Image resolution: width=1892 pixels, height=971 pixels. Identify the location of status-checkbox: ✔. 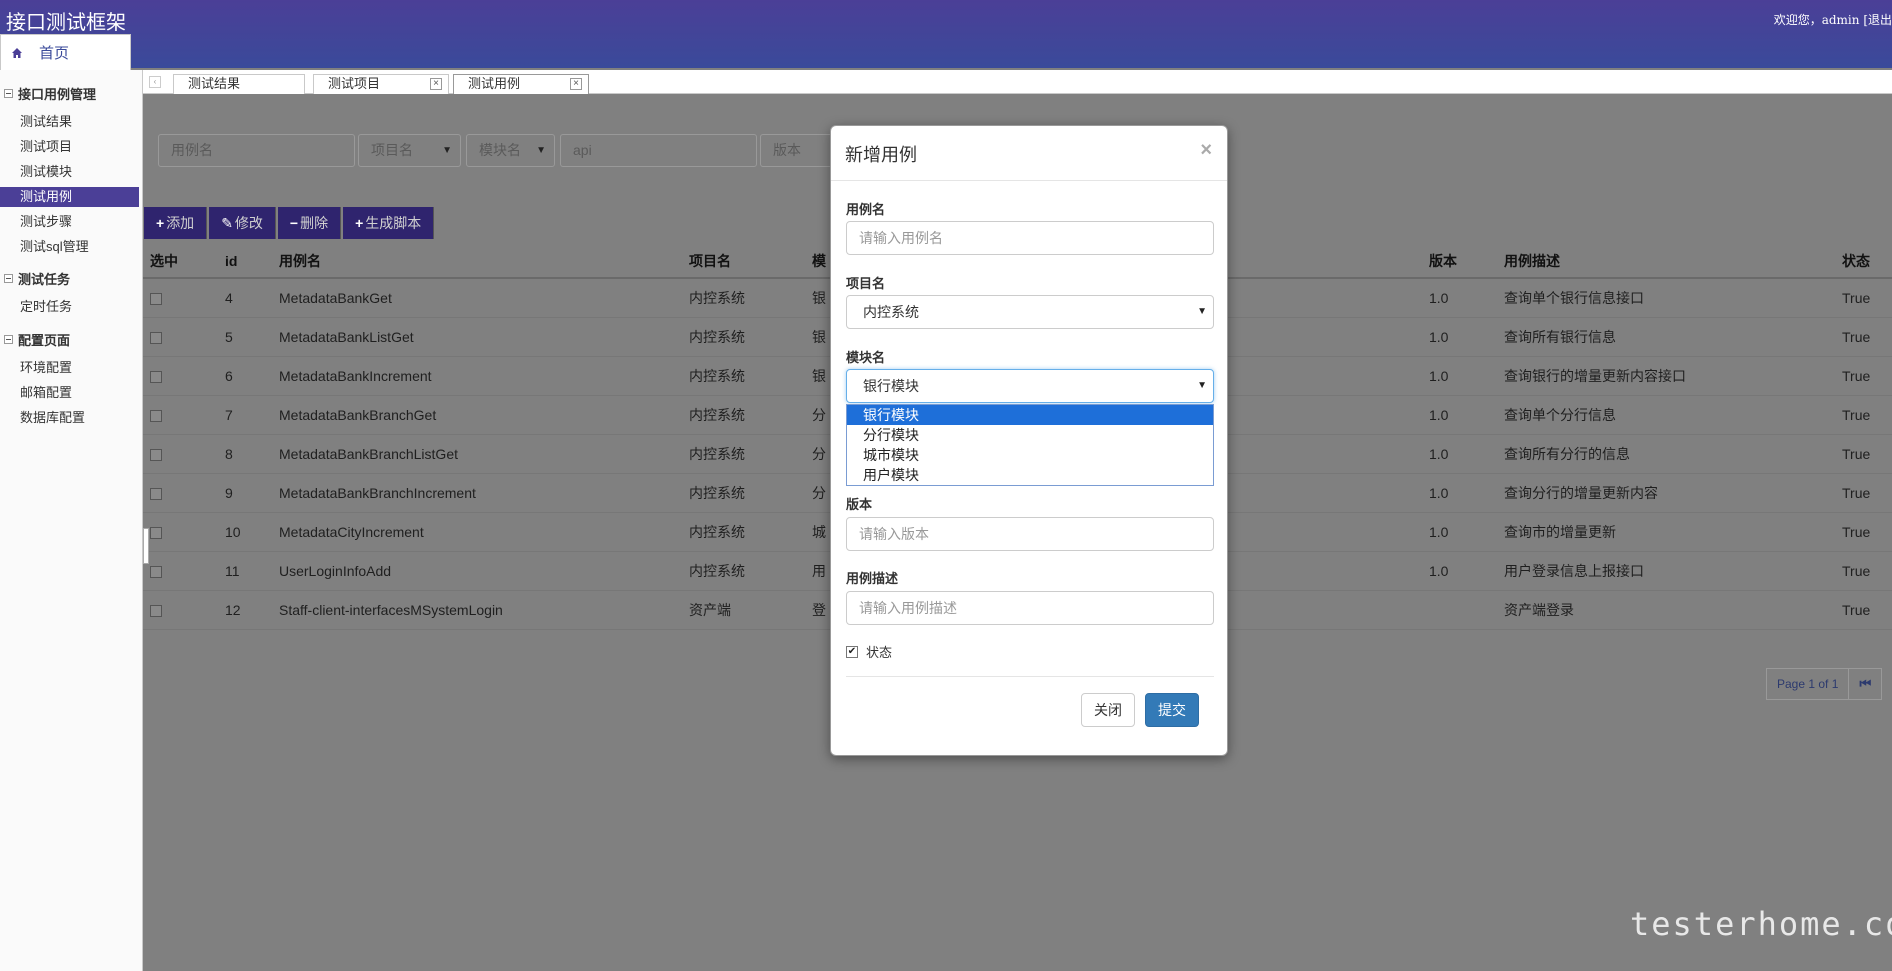
(852, 651).